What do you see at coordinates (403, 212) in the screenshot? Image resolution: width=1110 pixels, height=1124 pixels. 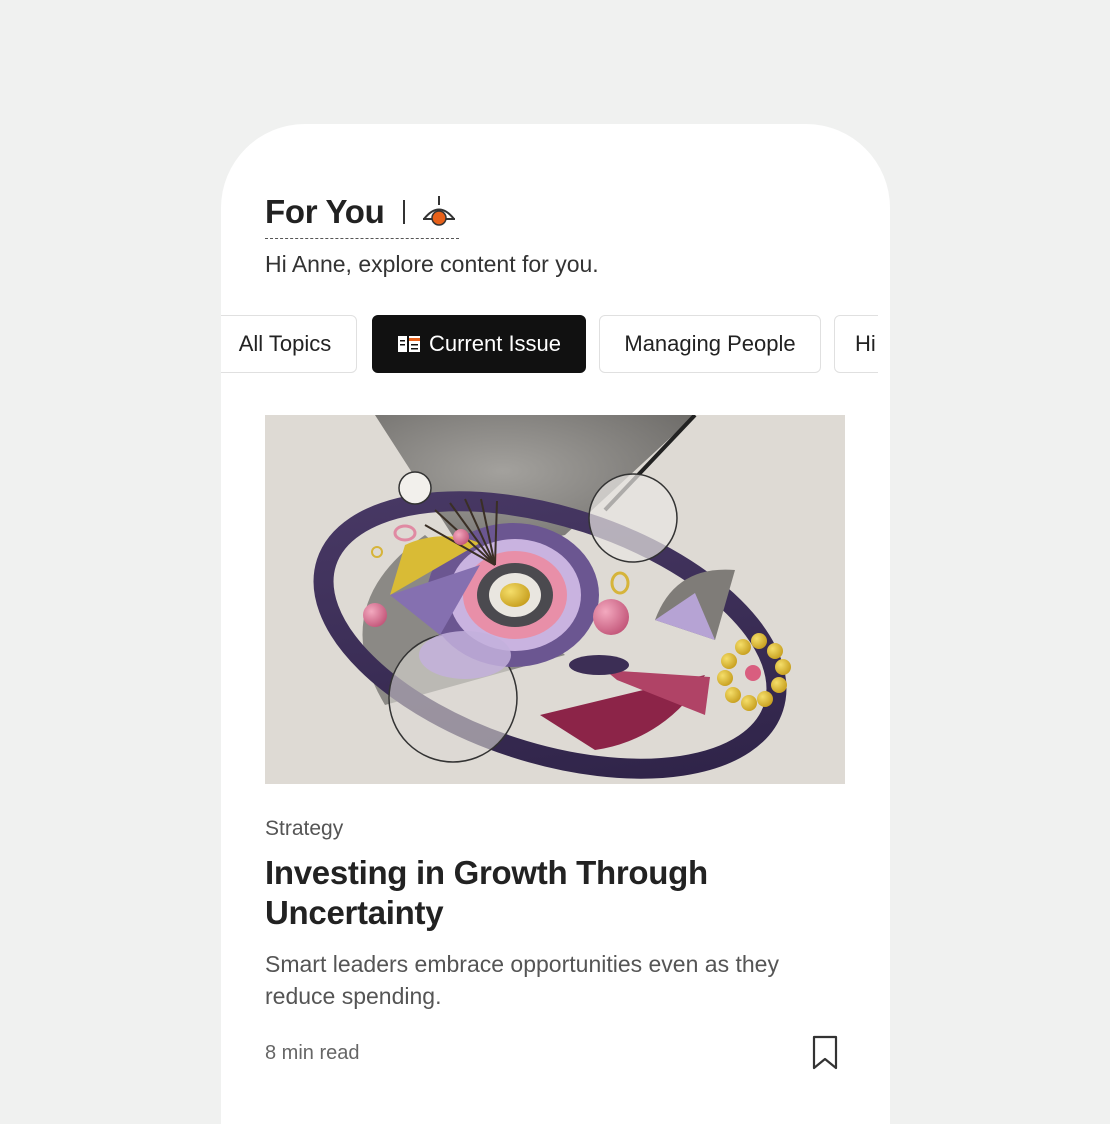 I see `header-divider` at bounding box center [403, 212].